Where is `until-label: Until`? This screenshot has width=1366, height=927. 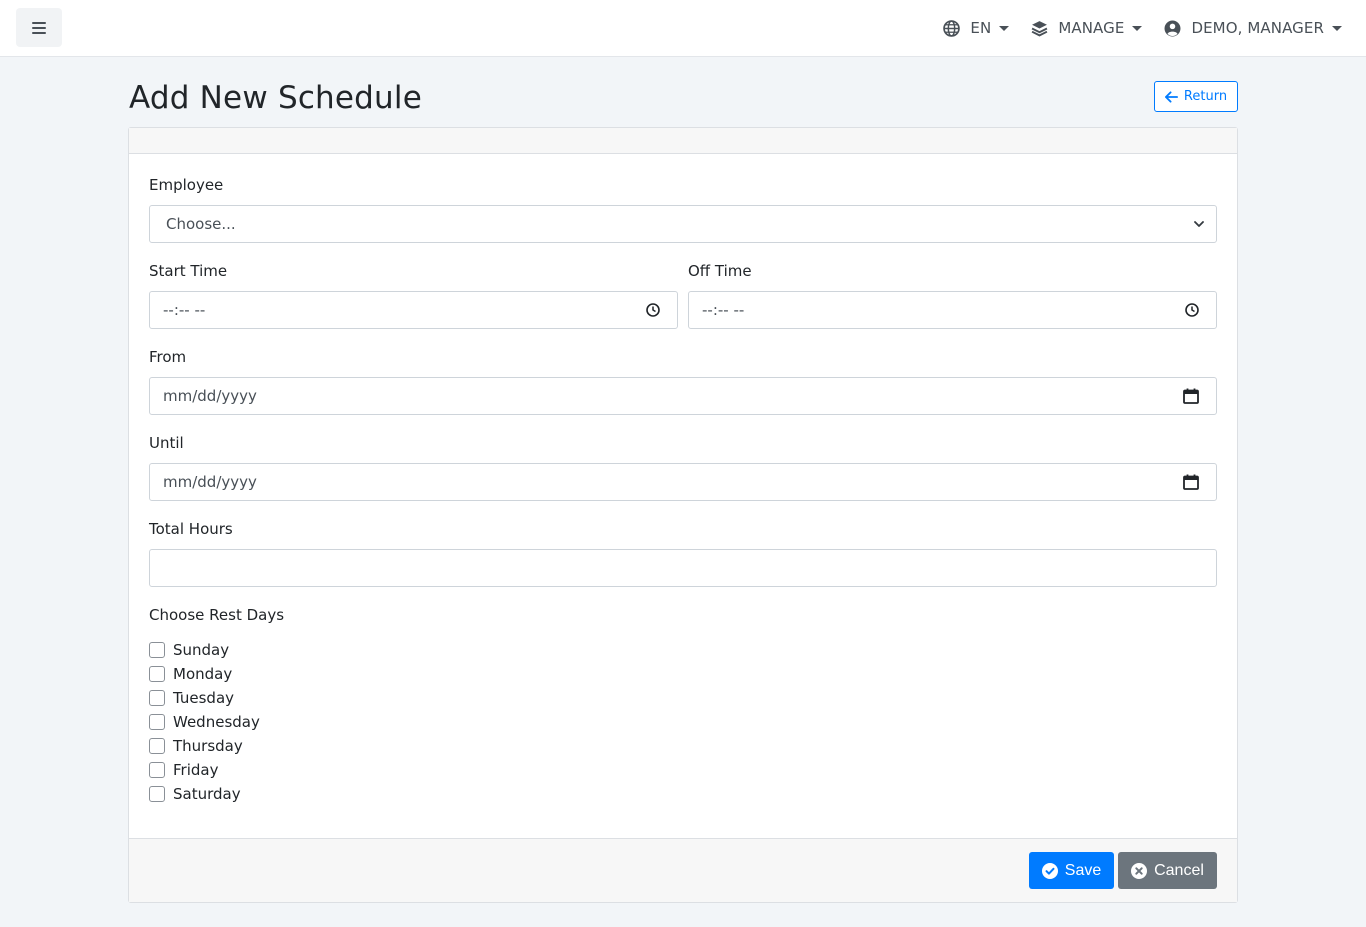 until-label: Until is located at coordinates (166, 443).